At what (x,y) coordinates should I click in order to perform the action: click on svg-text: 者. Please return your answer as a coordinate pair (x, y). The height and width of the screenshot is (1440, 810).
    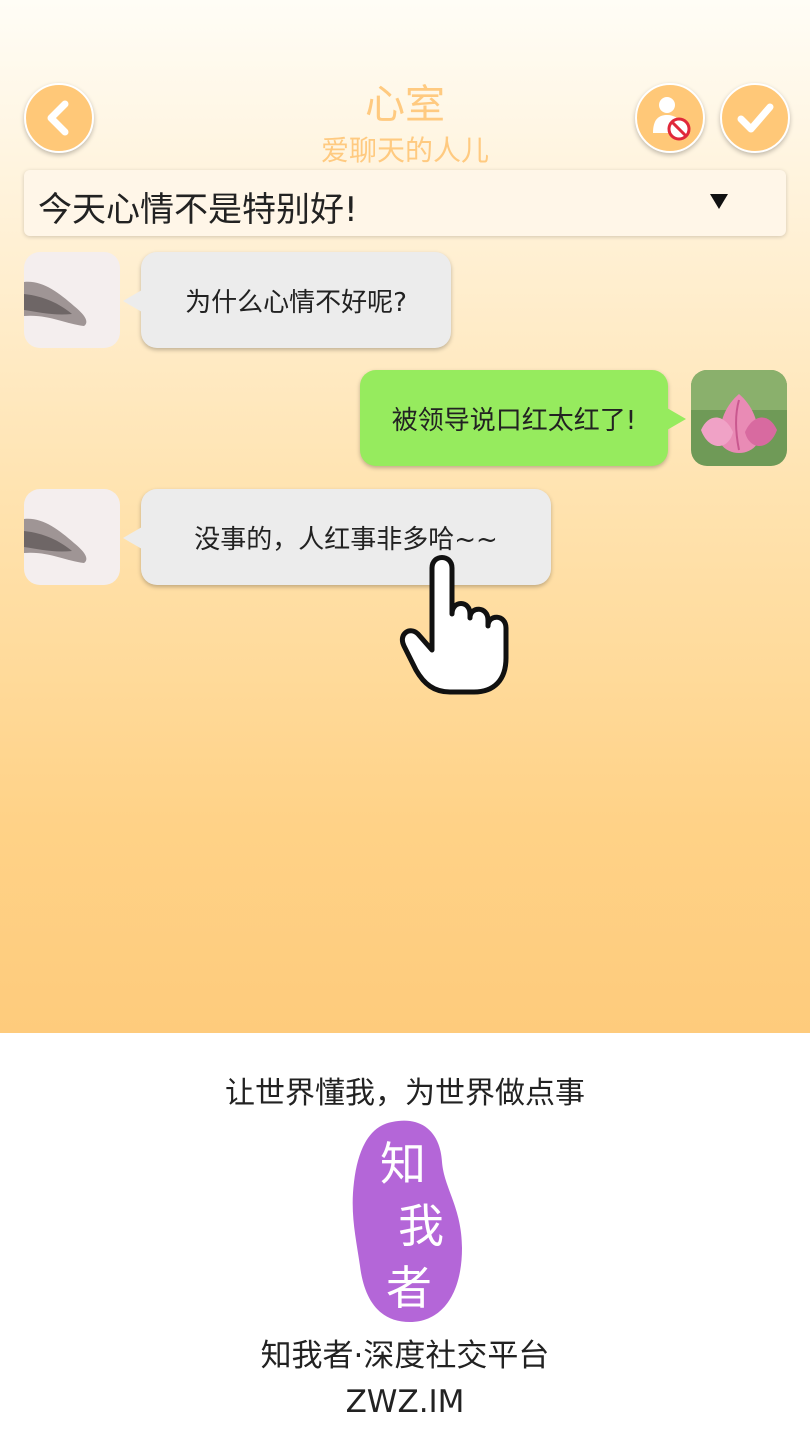
    Looking at the image, I should click on (409, 1288).